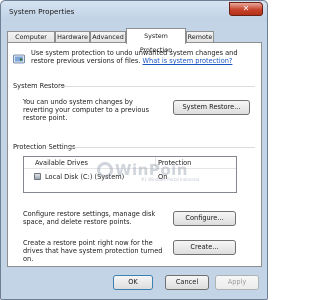 The width and height of the screenshot is (320, 300). I want to click on column-available-drives: Available Drives, so click(61, 163).